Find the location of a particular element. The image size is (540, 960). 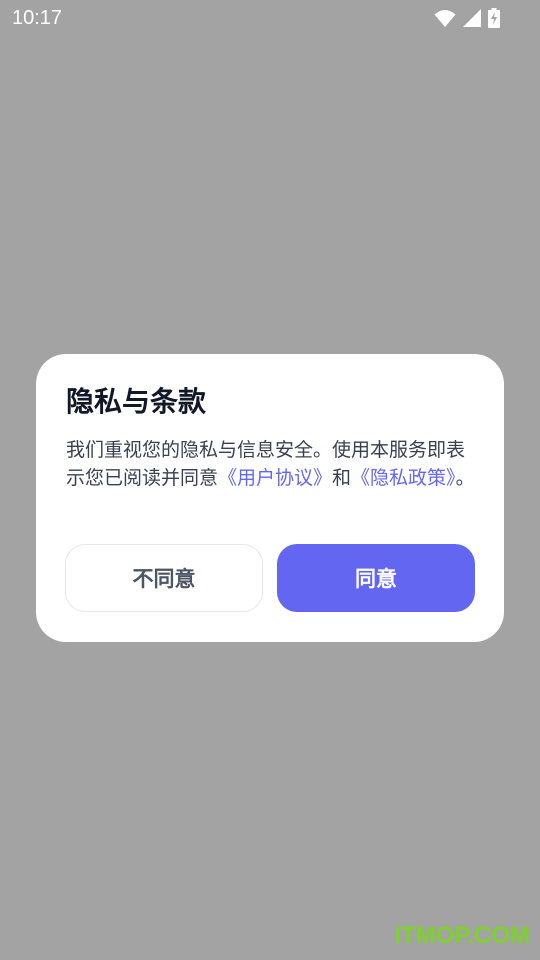

status-icons is located at coordinates (467, 18).